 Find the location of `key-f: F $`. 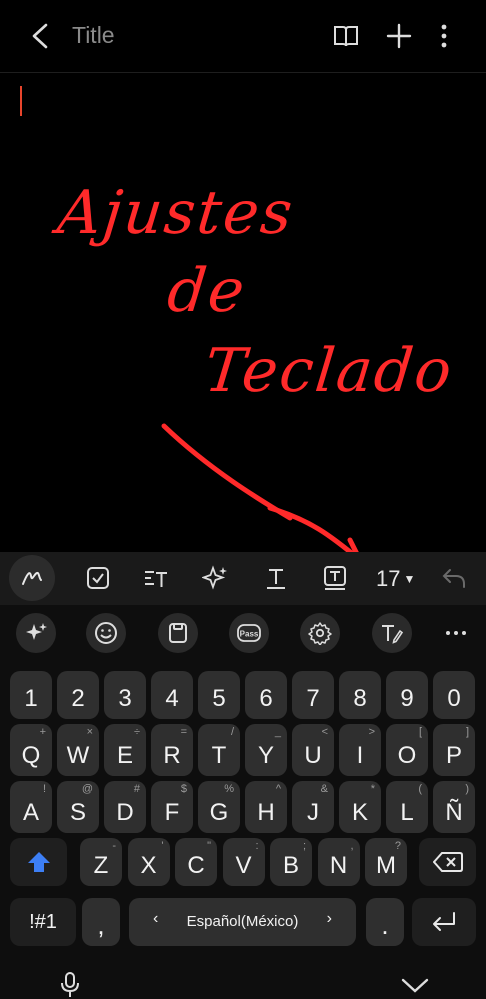

key-f: F $ is located at coordinates (172, 807).